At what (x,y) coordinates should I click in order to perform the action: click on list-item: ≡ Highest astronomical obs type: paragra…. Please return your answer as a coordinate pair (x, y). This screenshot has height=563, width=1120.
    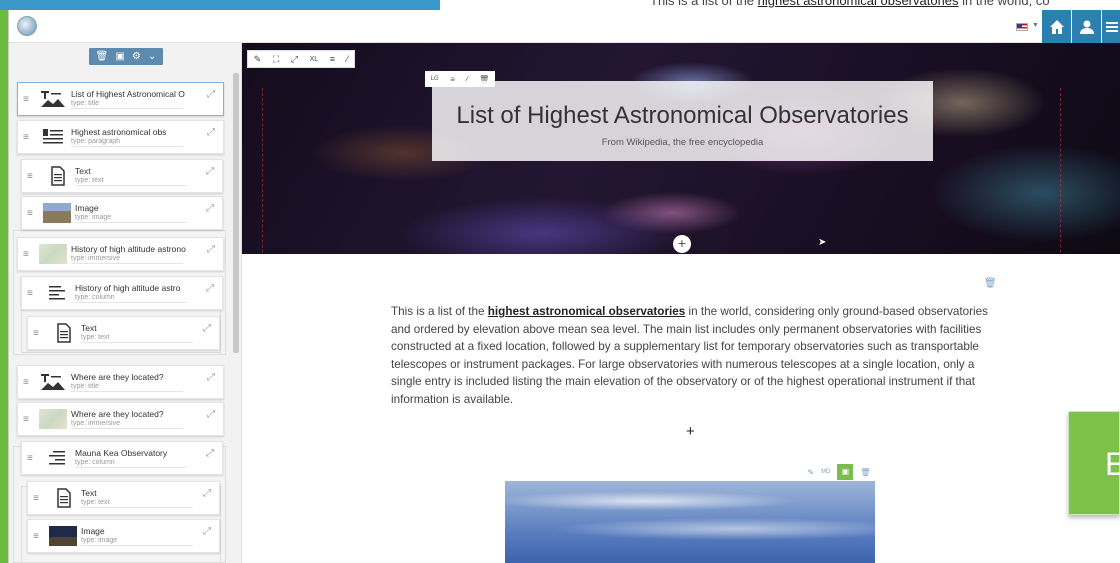
    Looking at the image, I should click on (120, 137).